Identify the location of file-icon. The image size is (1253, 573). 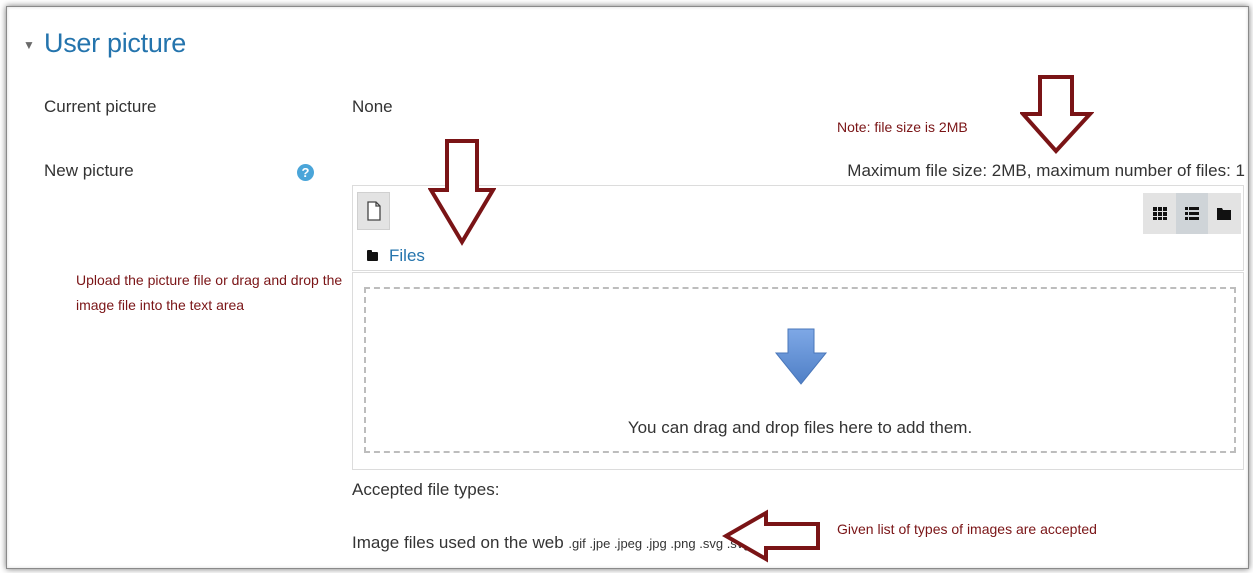
(374, 211).